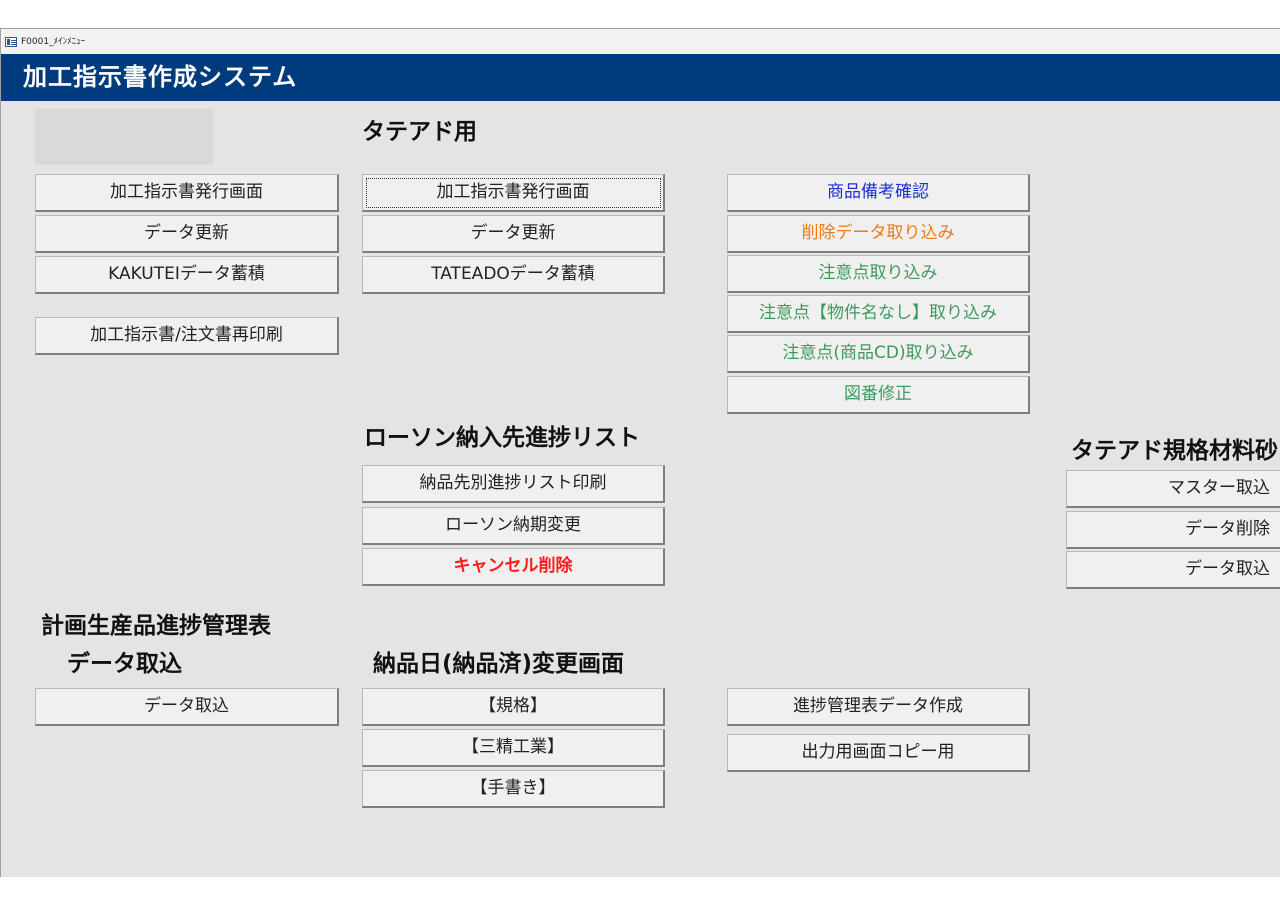 This screenshot has height=904, width=1280. Describe the element at coordinates (513, 234) in the screenshot. I see `tateado-data-update-button: データ更新` at that location.